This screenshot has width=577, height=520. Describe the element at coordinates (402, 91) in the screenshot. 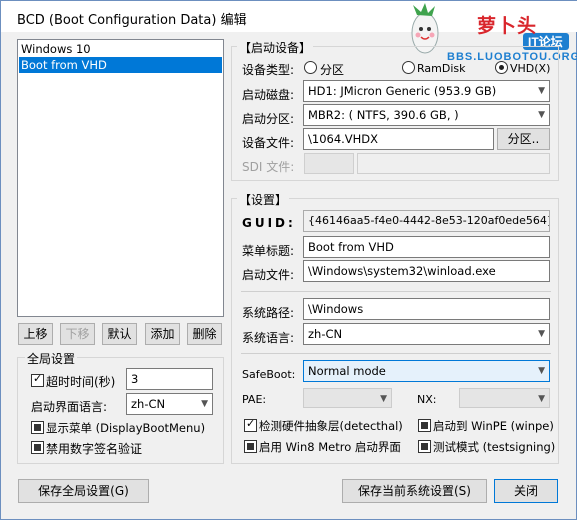

I see `boot-disk-value: HD1: JMicron Generic (953.9 GB)` at that location.